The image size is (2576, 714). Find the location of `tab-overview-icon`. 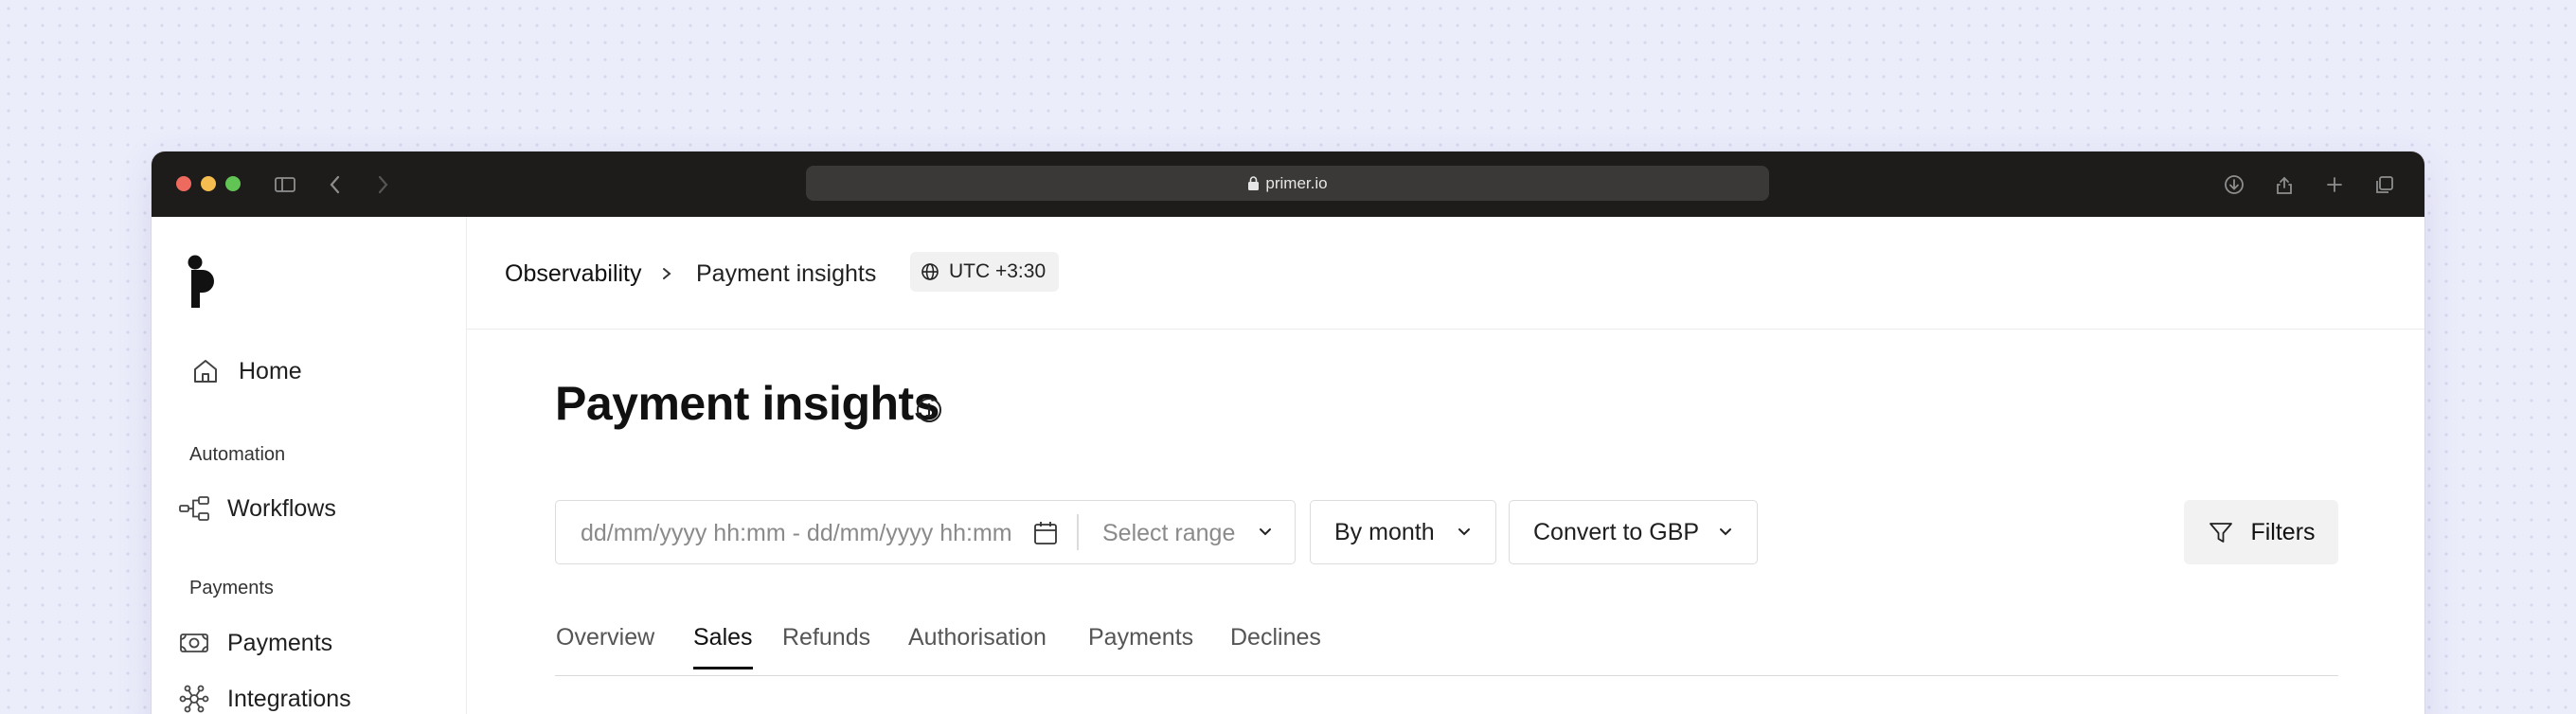

tab-overview-icon is located at coordinates (2384, 184).